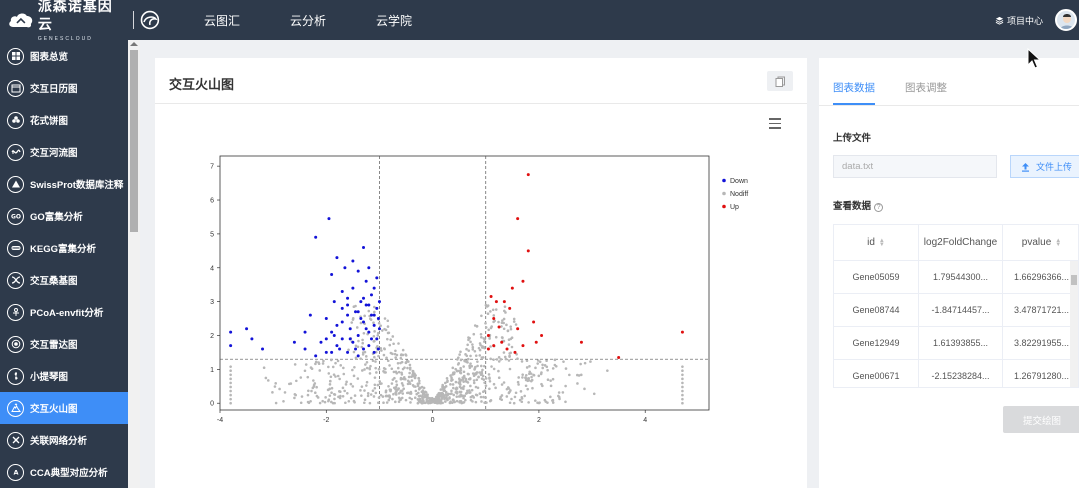 Image resolution: width=1079 pixels, height=488 pixels. Describe the element at coordinates (64, 344) in the screenshot. I see `sidebar-item: 交互雷达图` at that location.